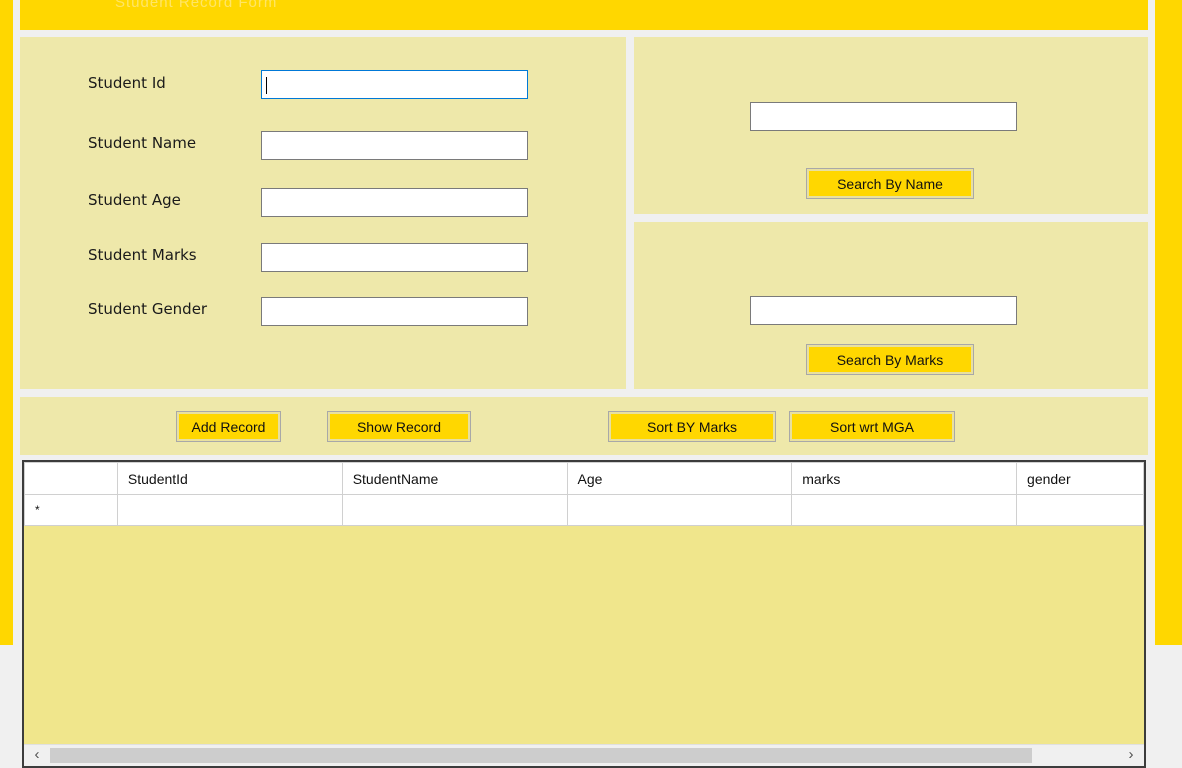  I want to click on search-by-marks-panel: Search By Marks, so click(891, 305).